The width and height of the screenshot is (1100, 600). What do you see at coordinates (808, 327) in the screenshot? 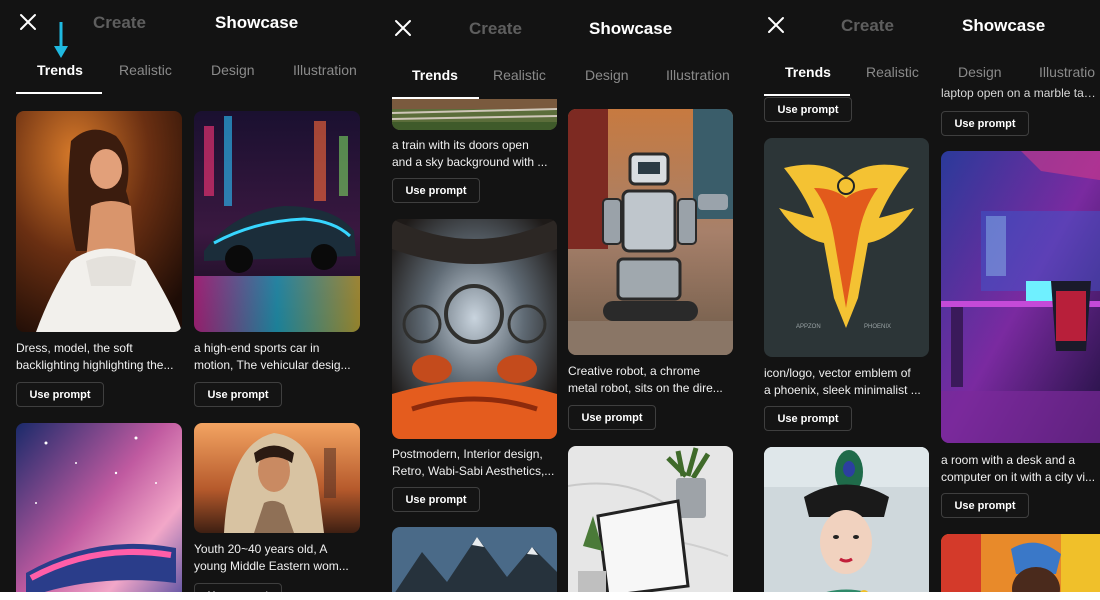
I see `emblem-text-left: APPZON` at bounding box center [808, 327].